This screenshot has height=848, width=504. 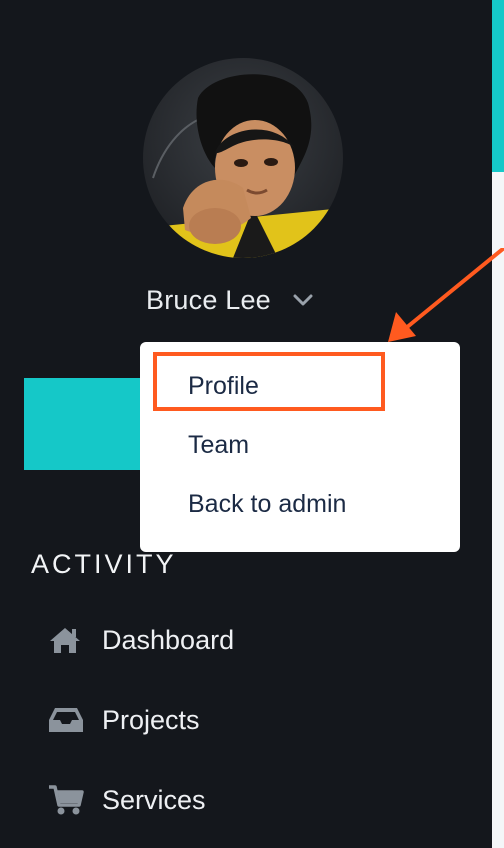 I want to click on nav-label-dashboard: Dashboard, so click(x=168, y=639).